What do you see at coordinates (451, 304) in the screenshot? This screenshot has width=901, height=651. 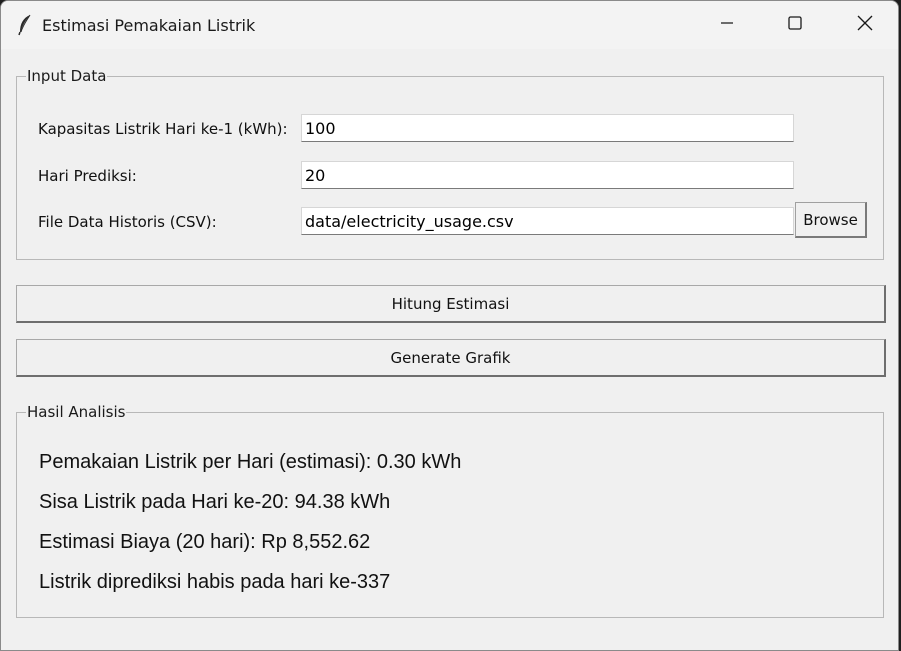 I see `hitung-estimasi-button: Hitung Estimasi` at bounding box center [451, 304].